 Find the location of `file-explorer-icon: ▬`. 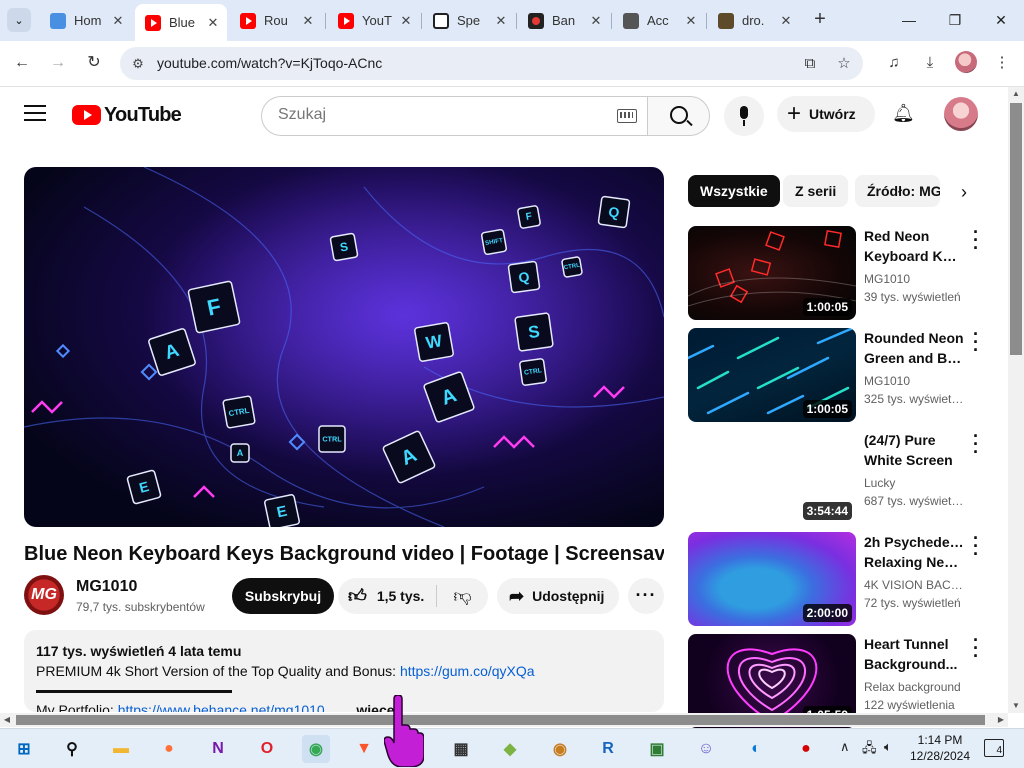

file-explorer-icon: ▬ is located at coordinates (121, 749).